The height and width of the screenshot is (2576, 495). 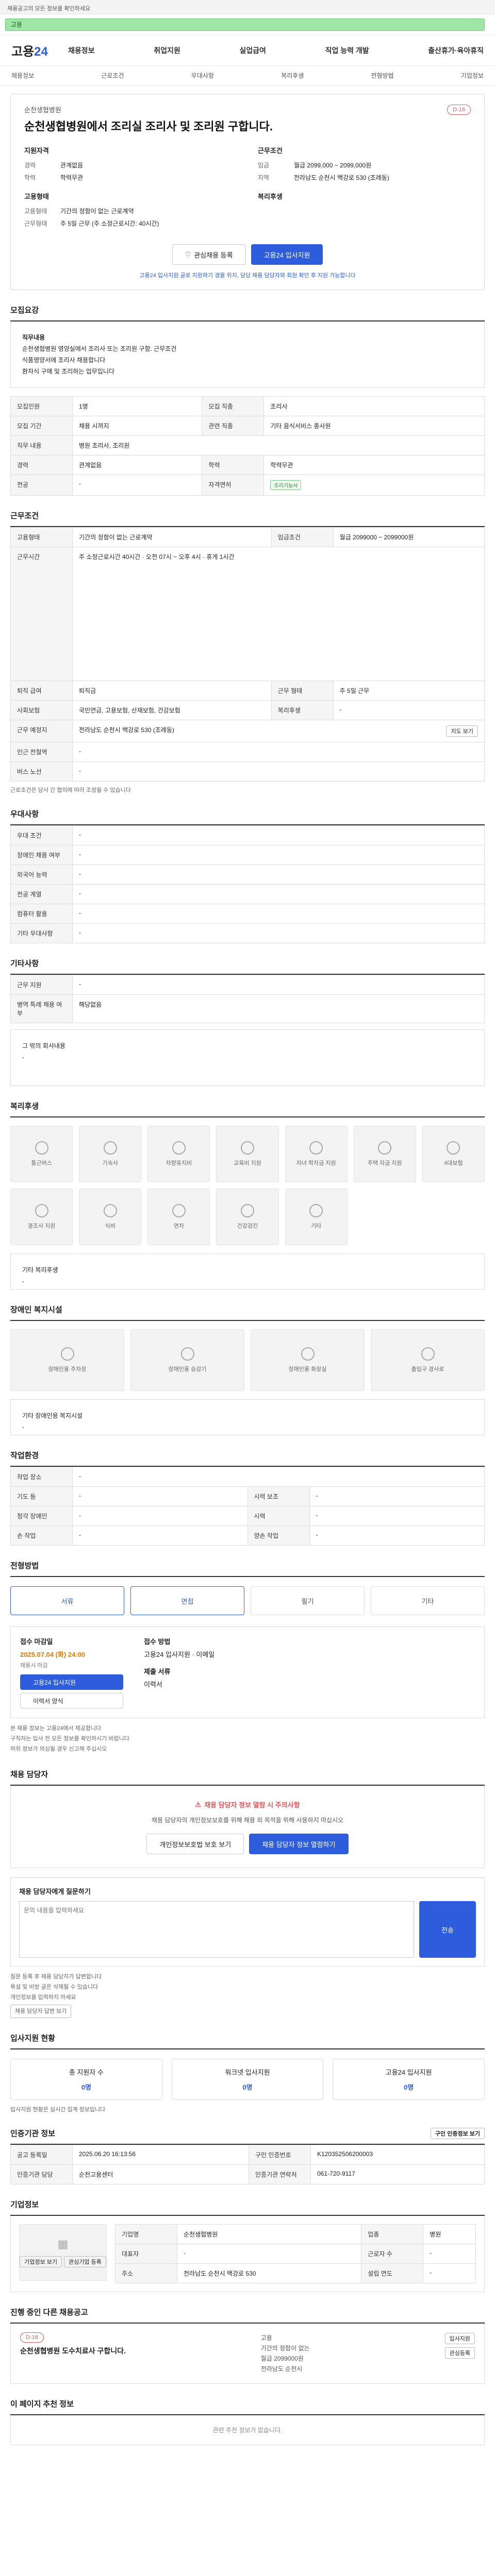 I want to click on green-banner: 고용, so click(x=247, y=24).